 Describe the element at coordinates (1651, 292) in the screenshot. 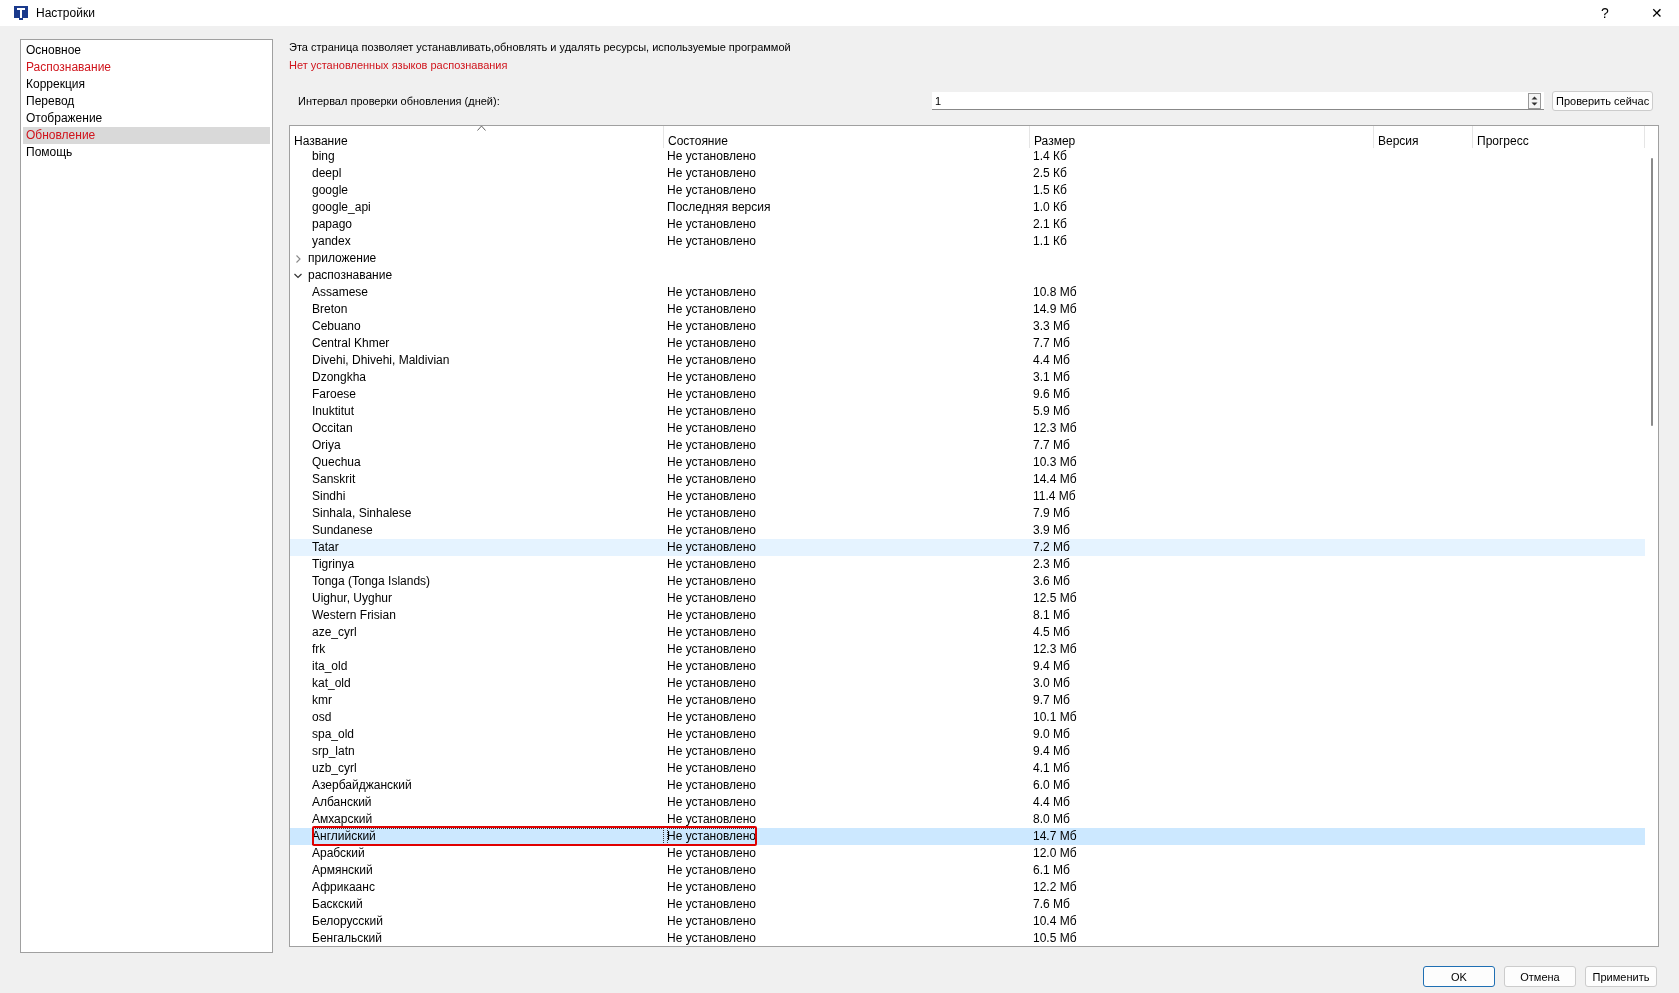

I see `scrollbar-thumb` at that location.